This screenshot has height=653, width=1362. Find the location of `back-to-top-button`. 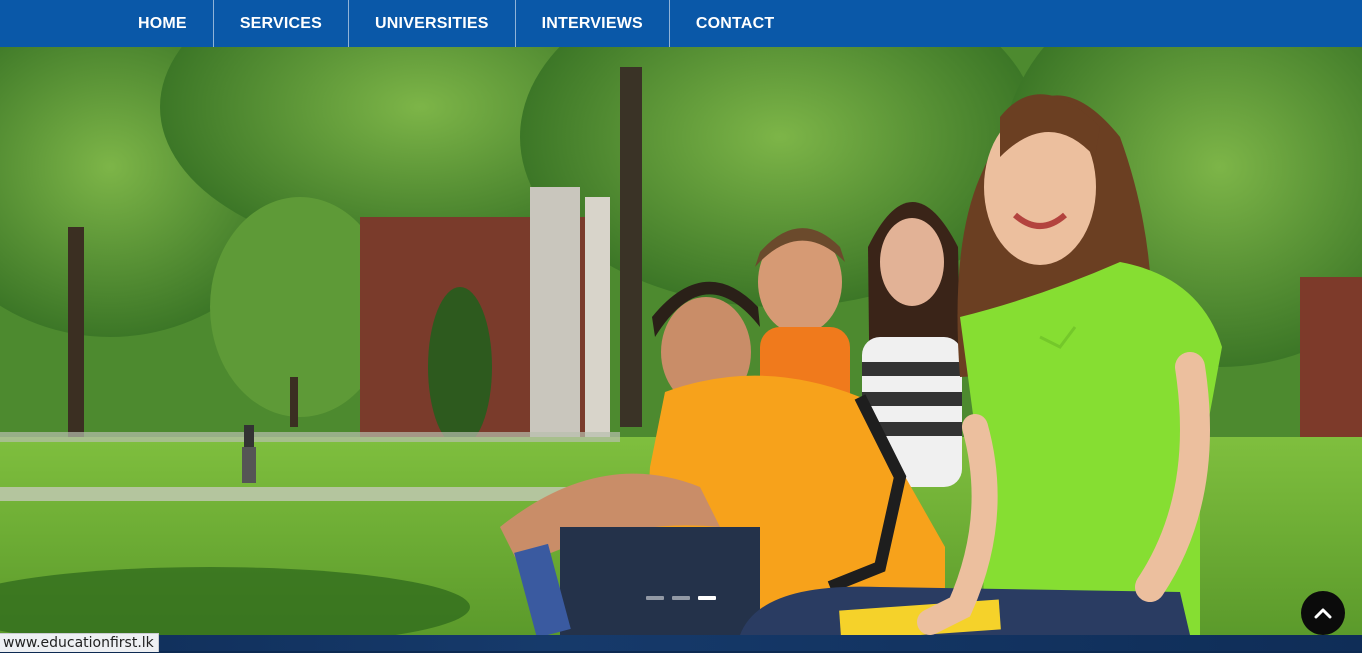

back-to-top-button is located at coordinates (1323, 613).